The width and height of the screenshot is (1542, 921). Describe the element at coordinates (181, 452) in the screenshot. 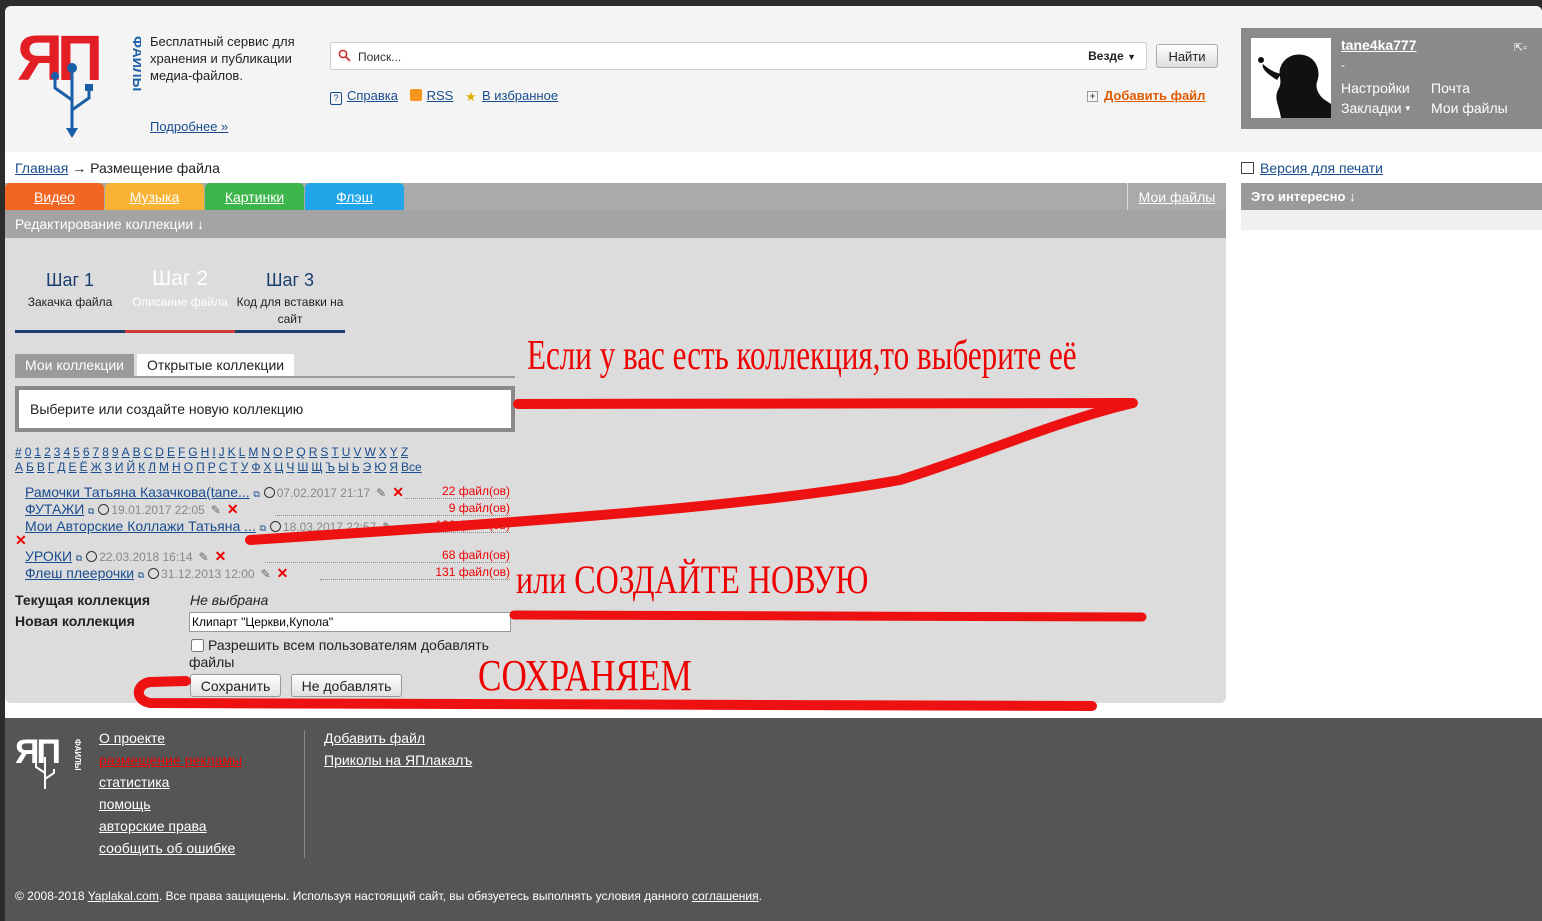

I see `alphabet-letter: F` at that location.